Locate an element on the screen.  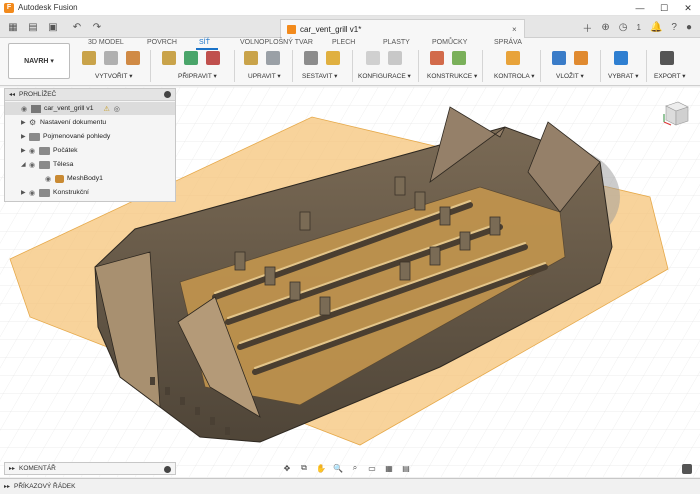
tab-pomucky: POMŮCKY is located at coordinates (449, 42).